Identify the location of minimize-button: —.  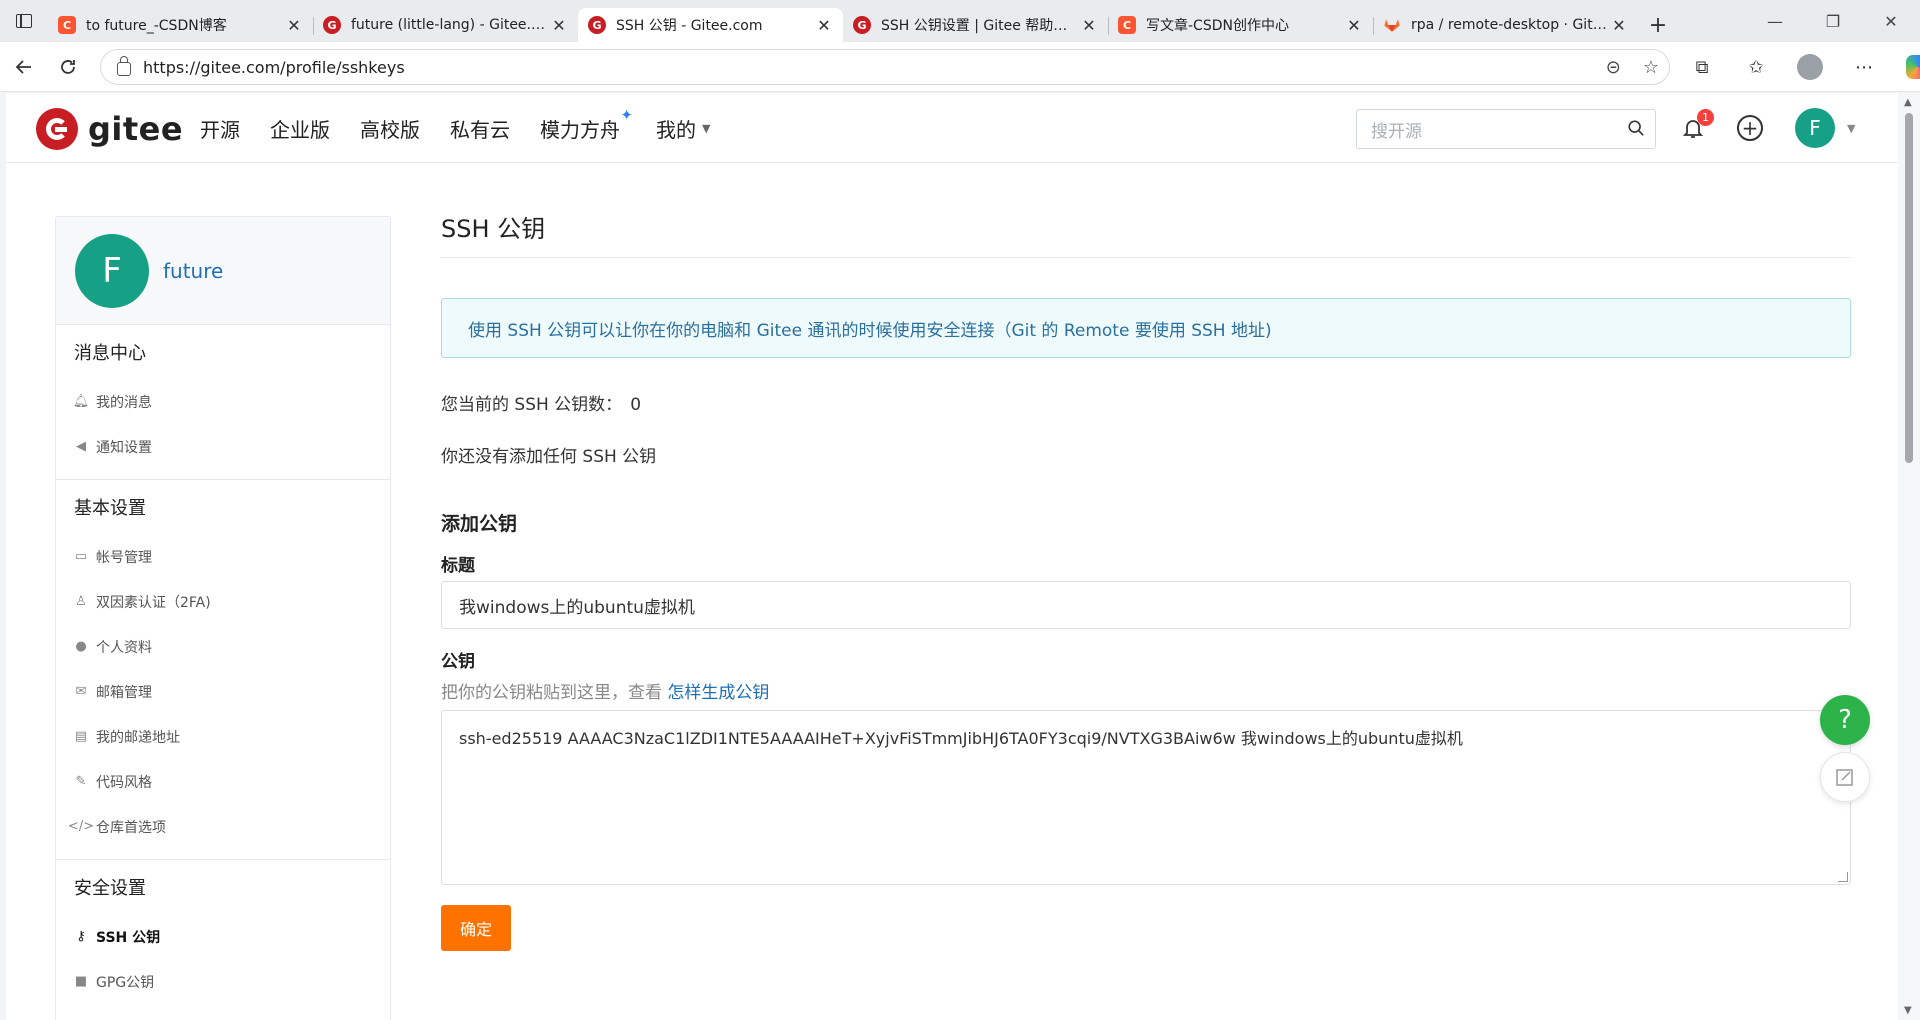
(1775, 21).